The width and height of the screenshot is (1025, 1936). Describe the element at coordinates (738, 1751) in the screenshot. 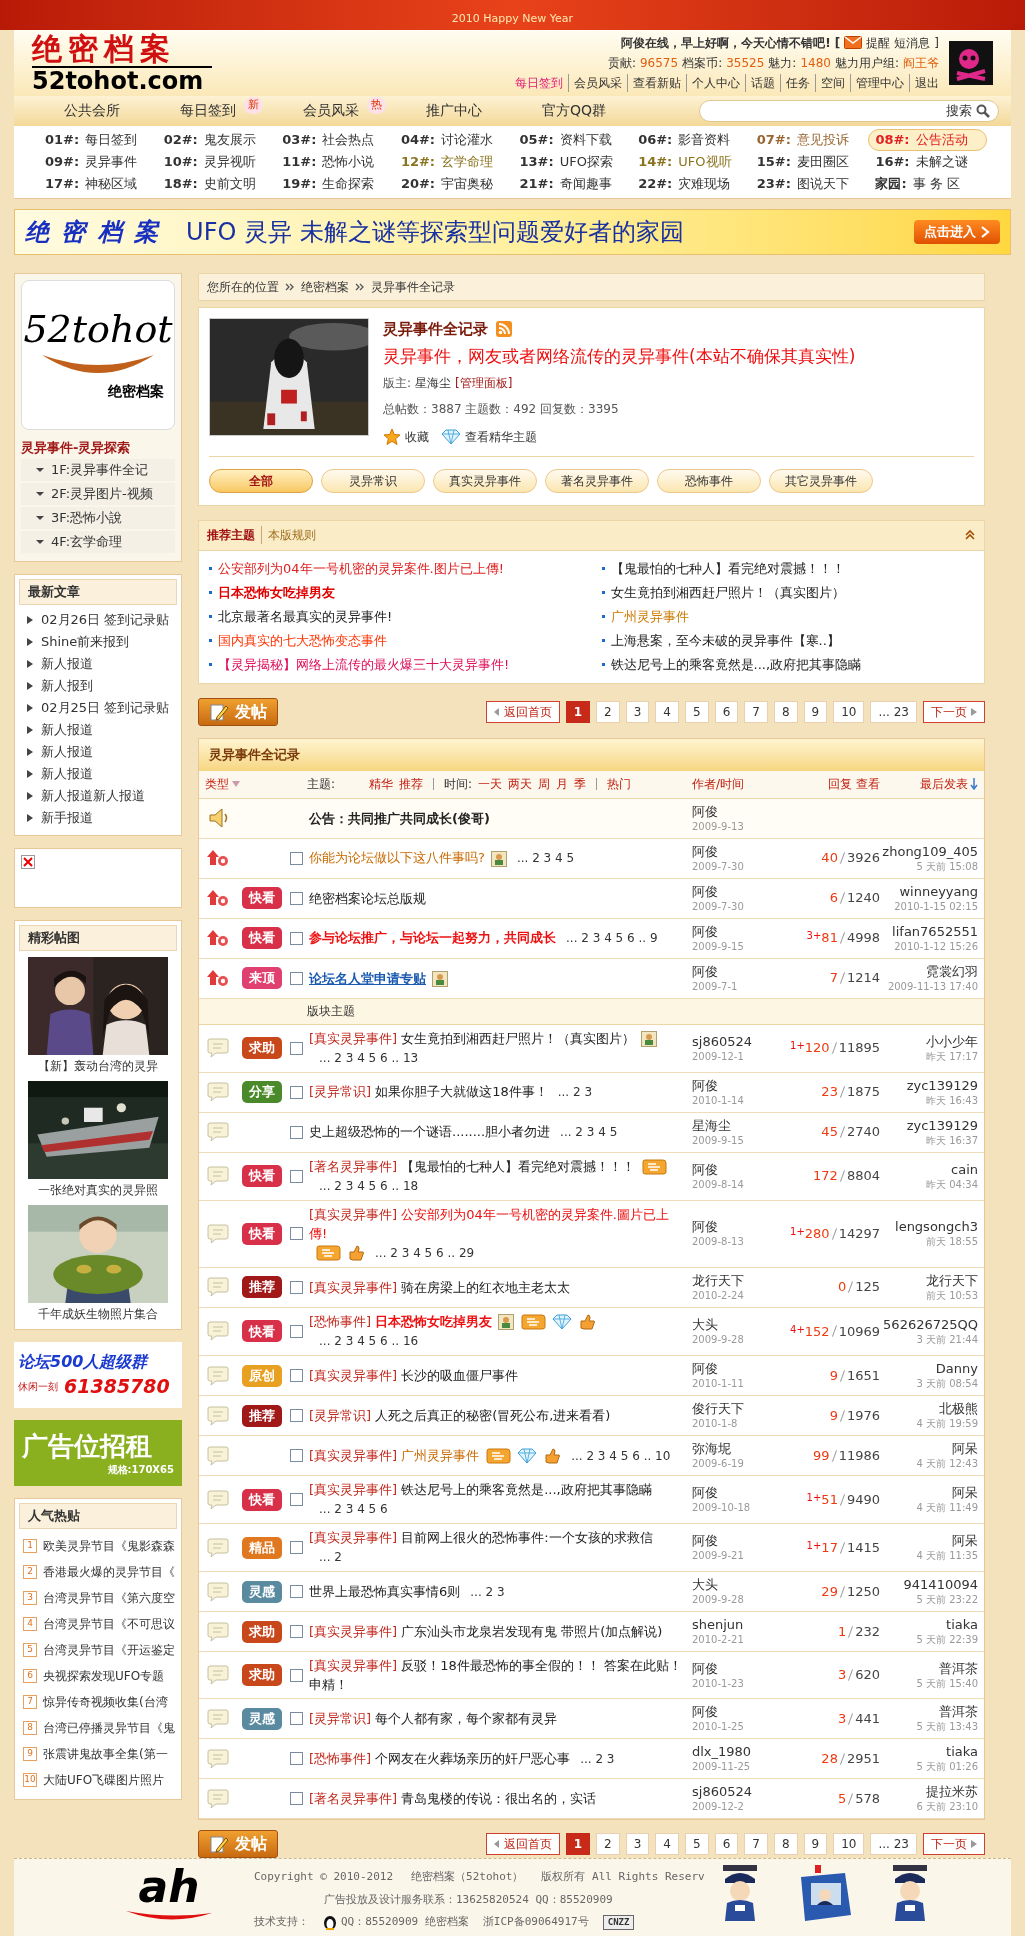

I see `author-link: dlx_1980` at that location.